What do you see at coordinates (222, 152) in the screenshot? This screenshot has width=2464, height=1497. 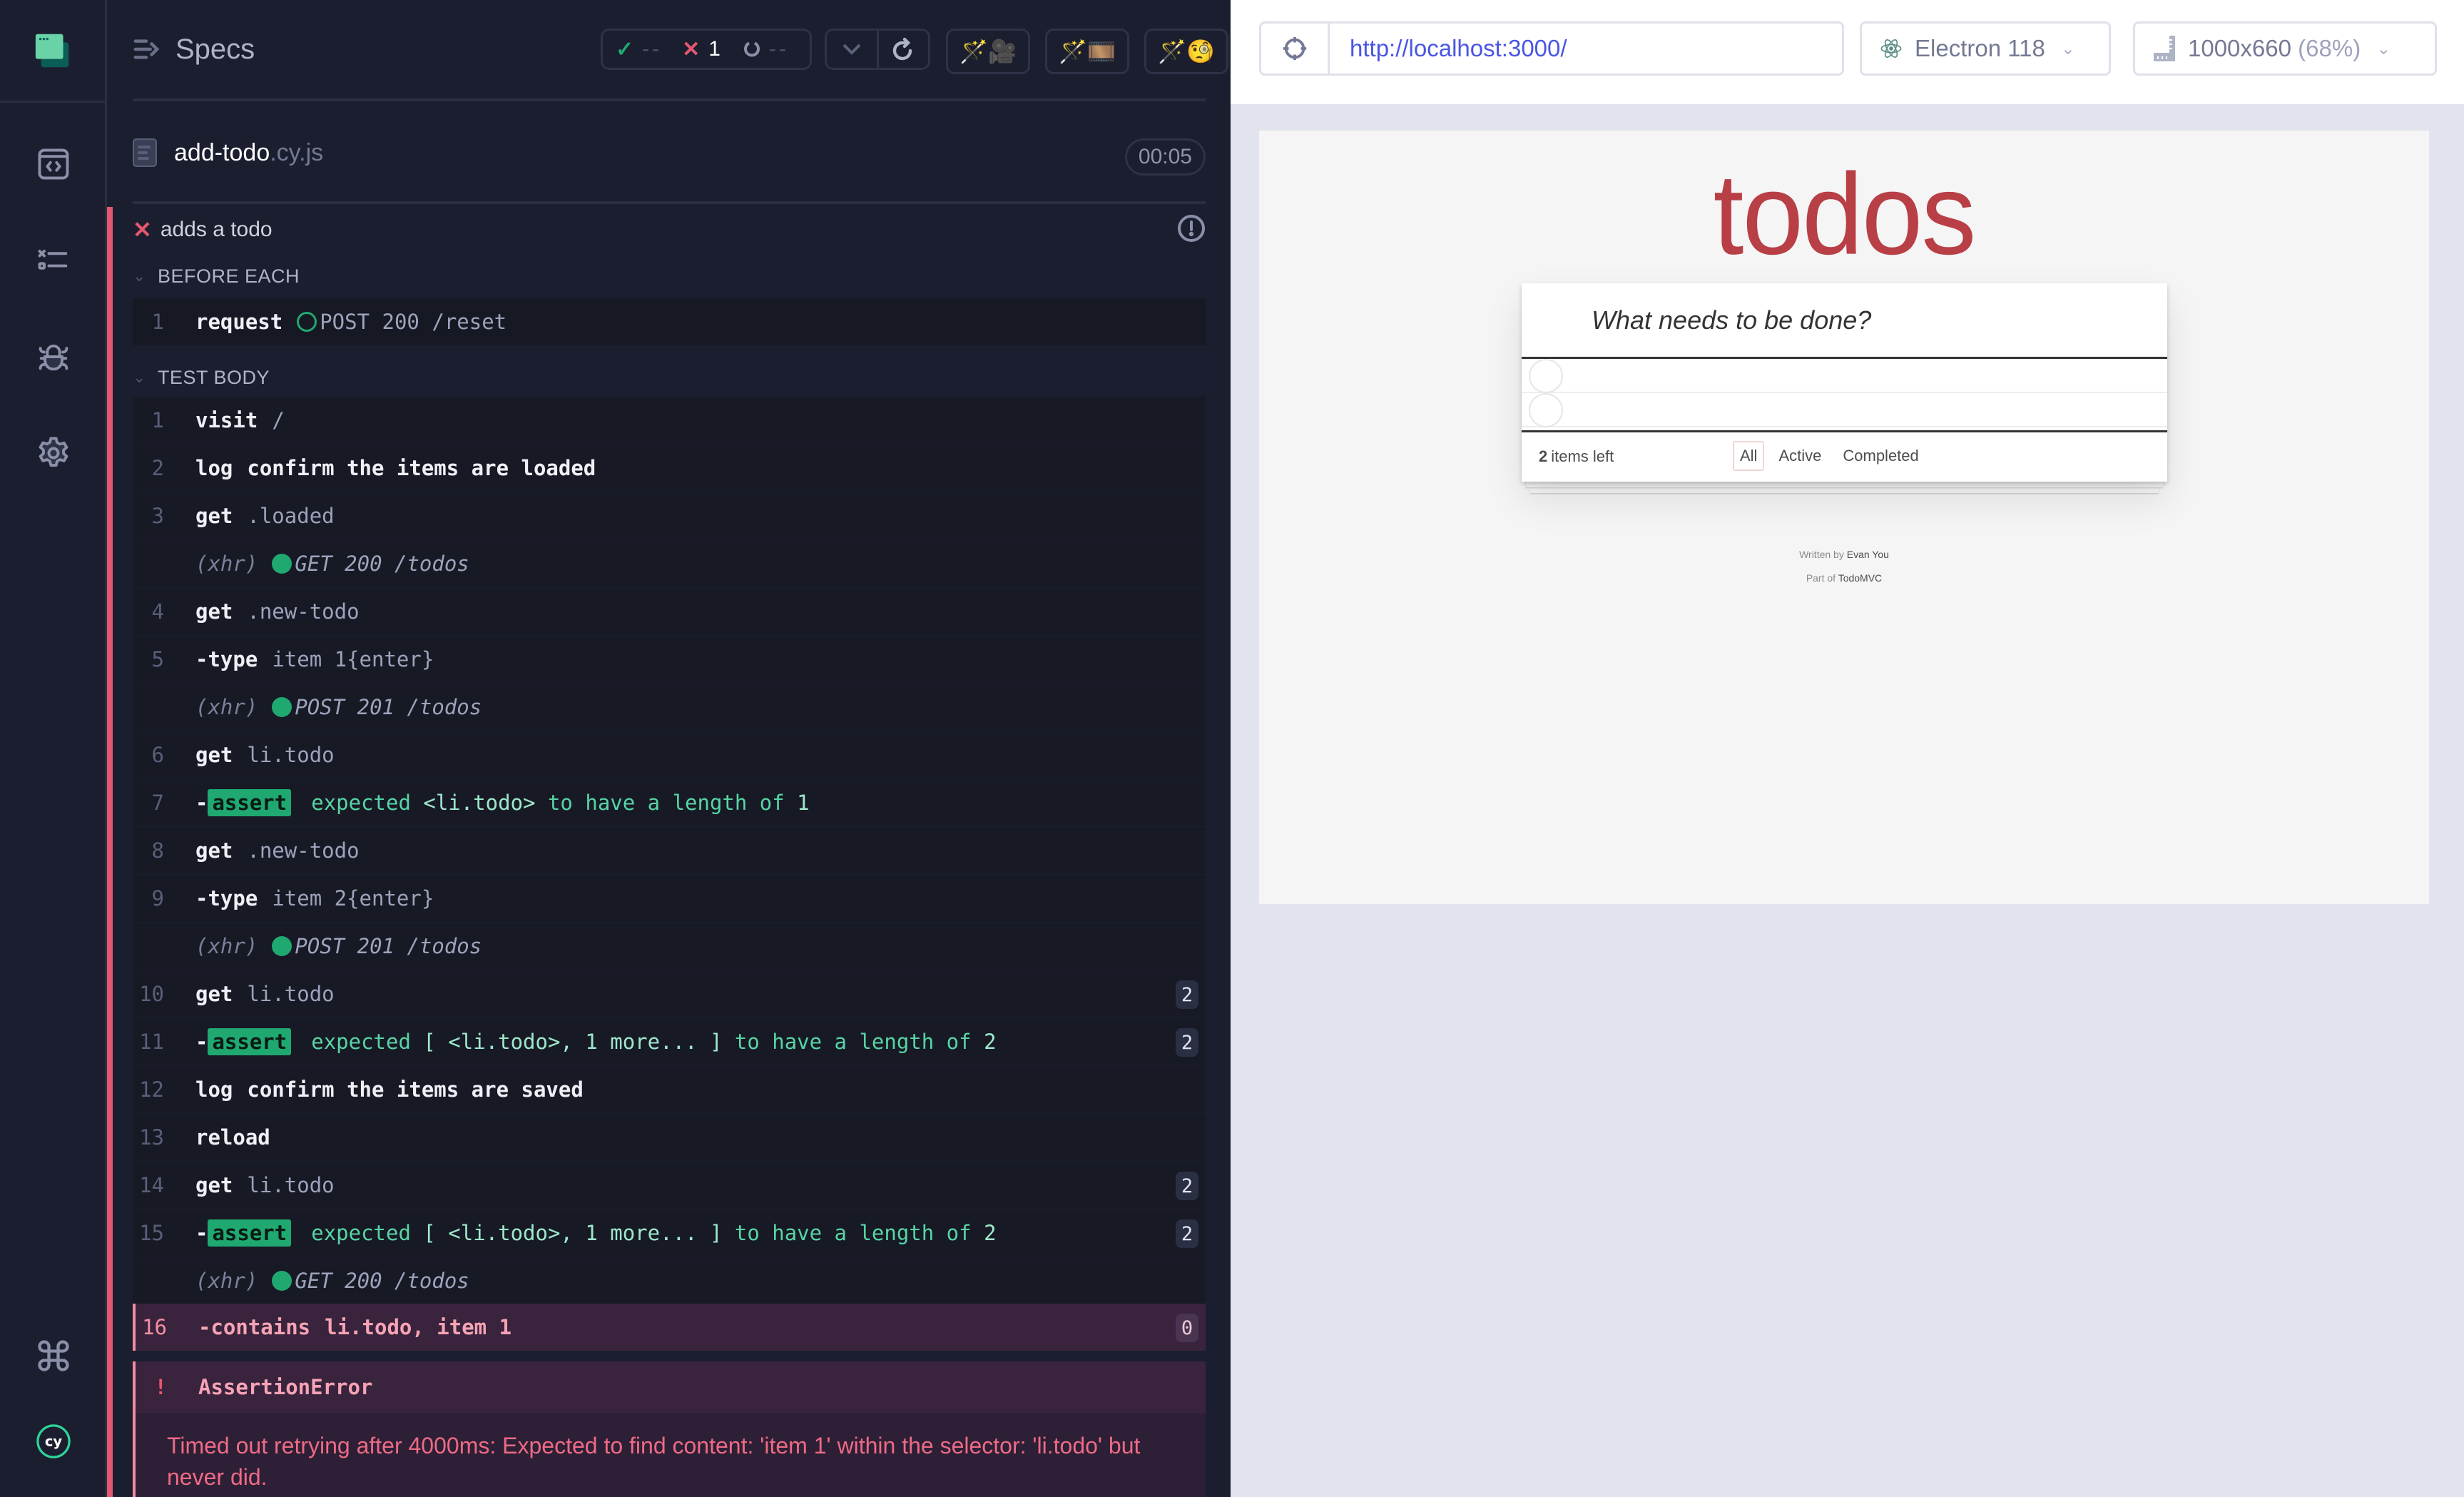 I see `spec-basename: add-todo` at bounding box center [222, 152].